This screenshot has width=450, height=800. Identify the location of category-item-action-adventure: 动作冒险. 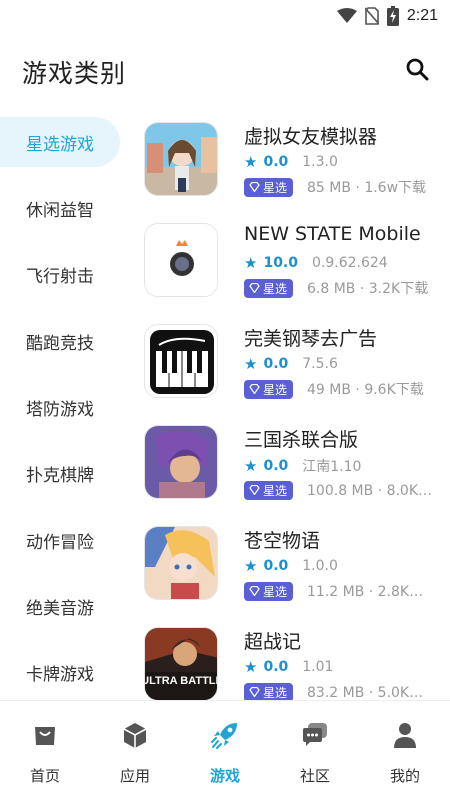
(60, 540).